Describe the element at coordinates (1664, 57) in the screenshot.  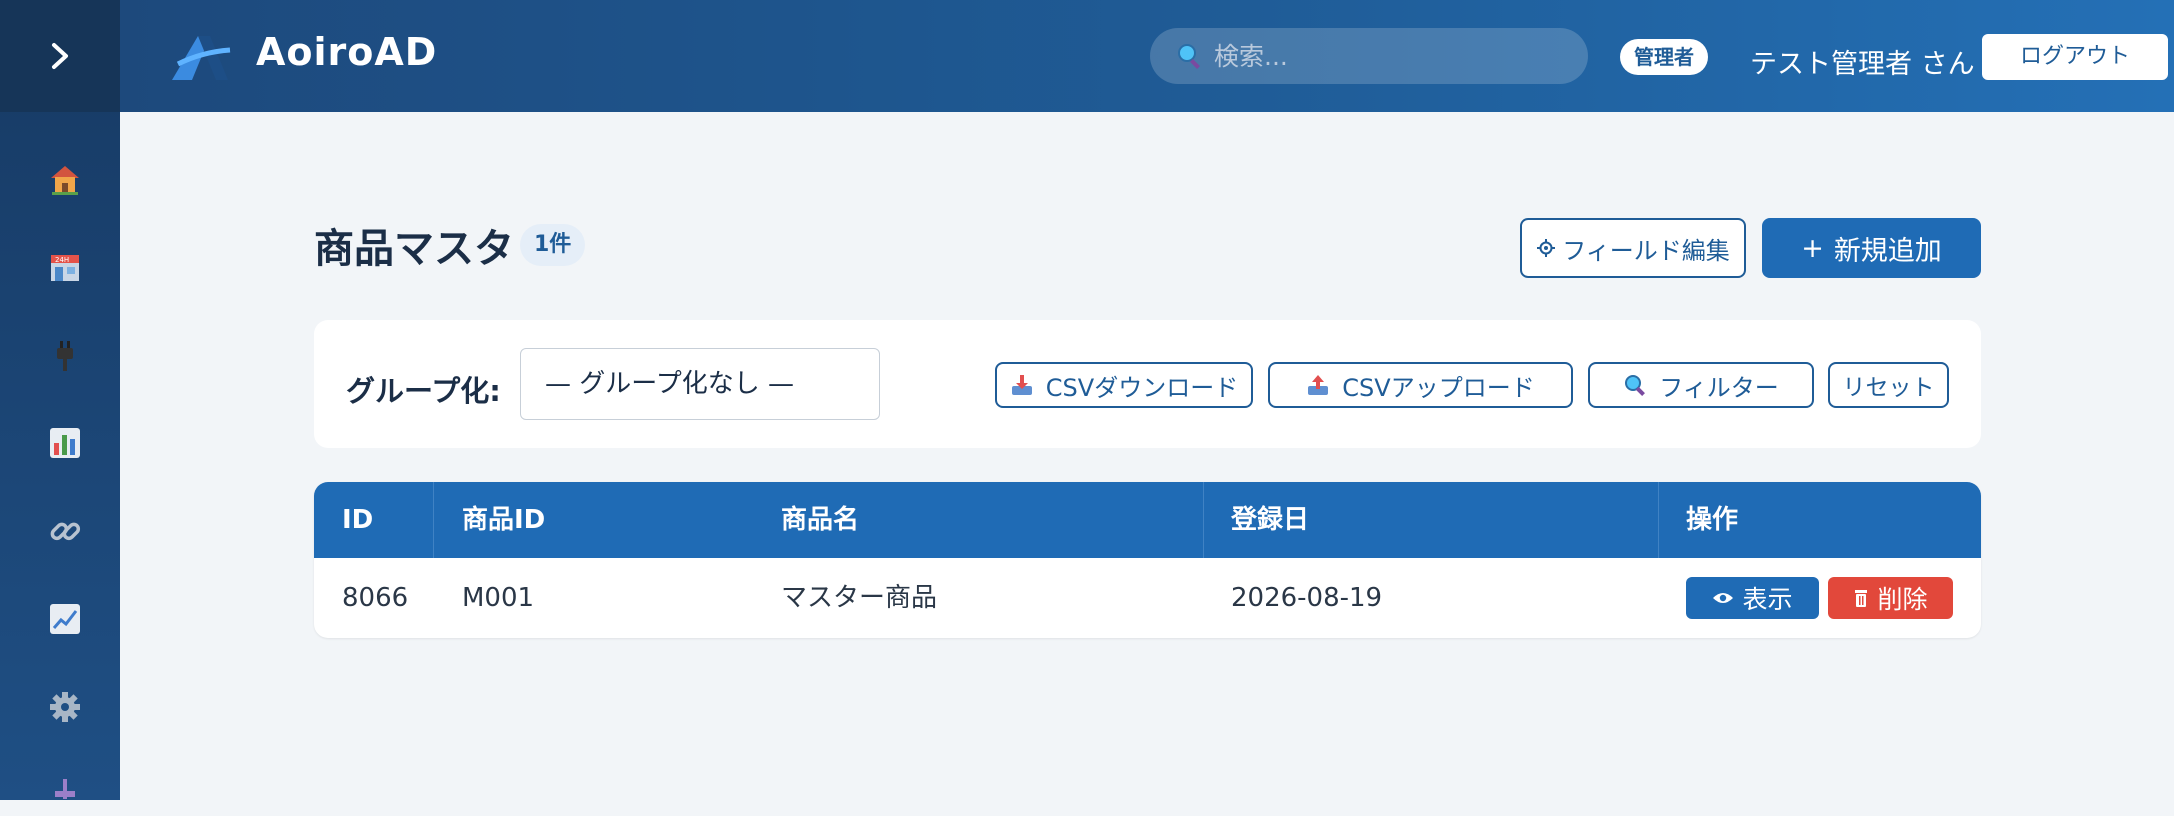
I see `role-badge: 管理者` at that location.